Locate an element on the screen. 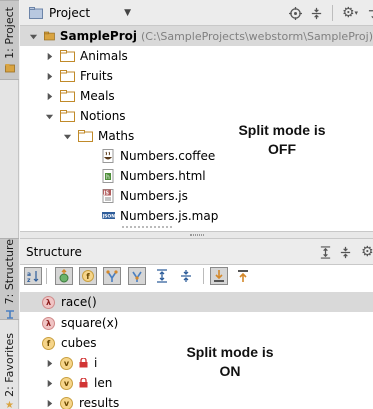 This screenshot has width=373, height=409. svg-text: h is located at coordinates (108, 177).